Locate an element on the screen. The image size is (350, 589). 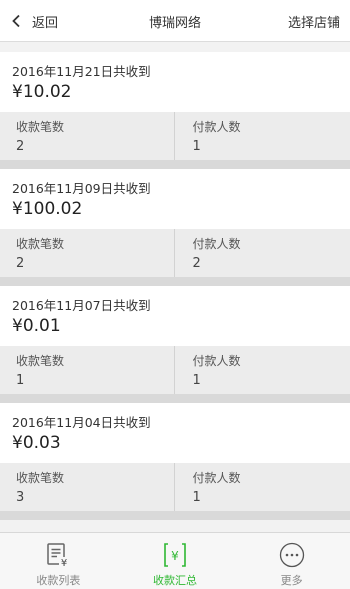
date-line: 2016年11月09日共收到 is located at coordinates (81, 188).